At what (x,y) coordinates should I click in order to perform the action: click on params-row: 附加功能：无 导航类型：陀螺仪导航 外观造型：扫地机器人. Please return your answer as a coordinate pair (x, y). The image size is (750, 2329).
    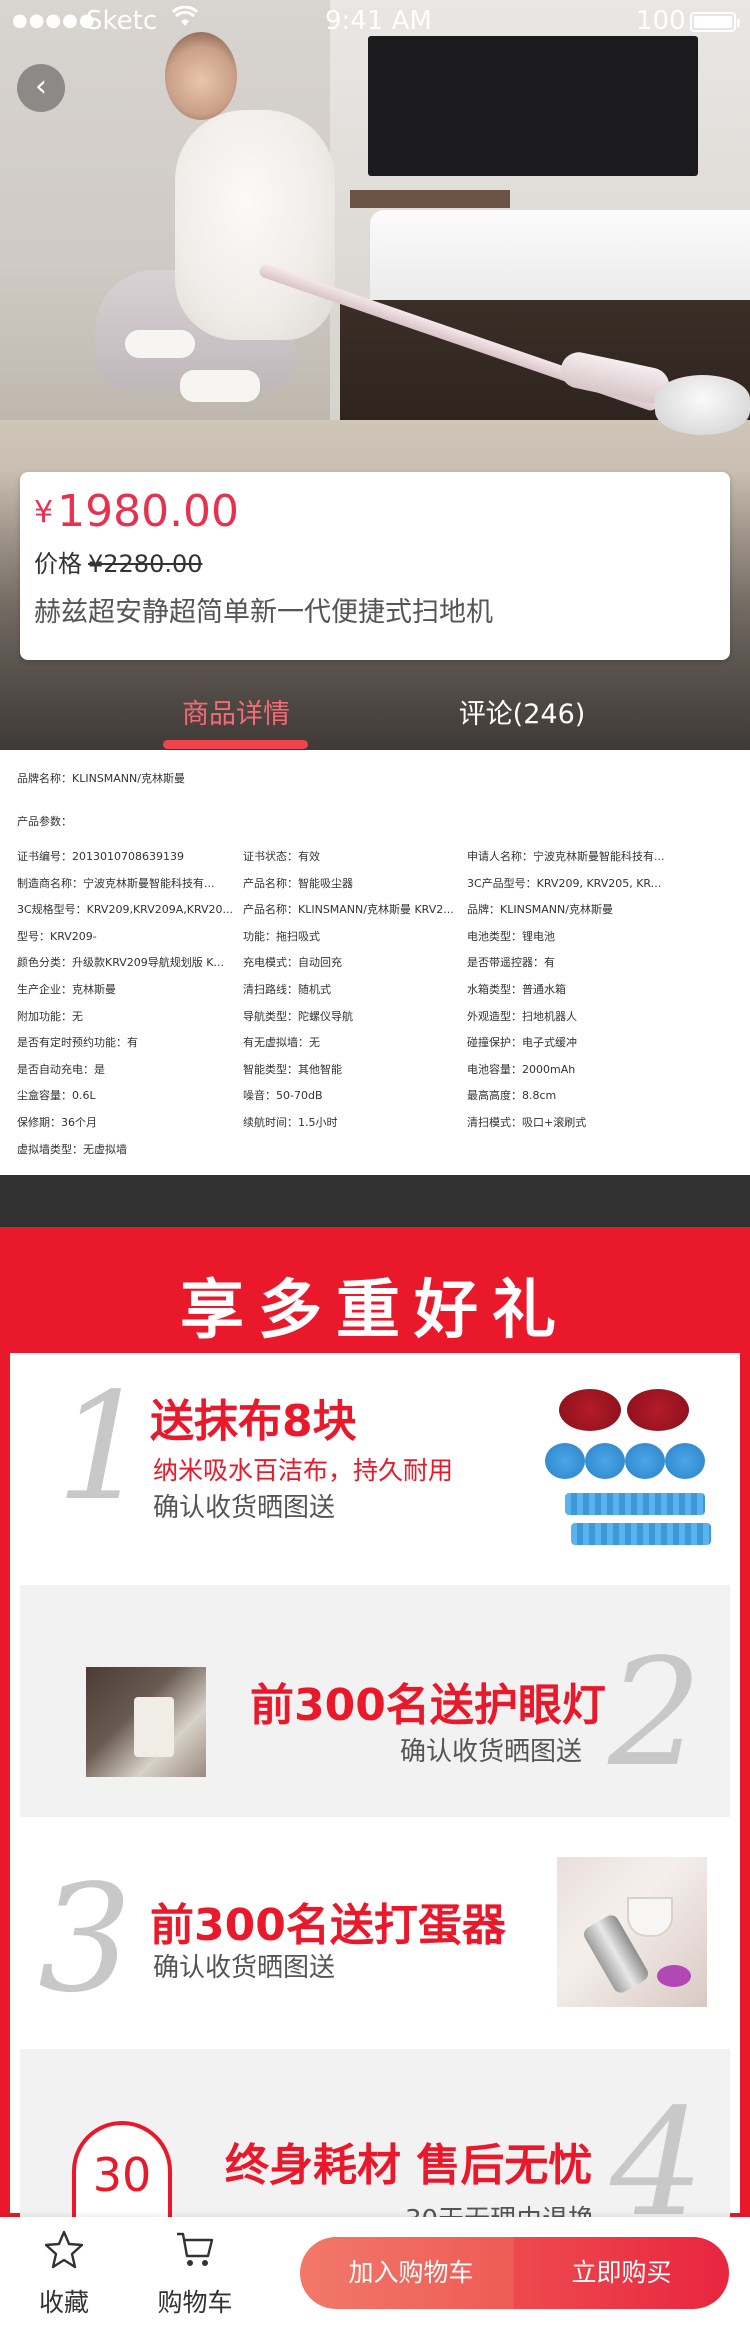
    Looking at the image, I should click on (297, 1016).